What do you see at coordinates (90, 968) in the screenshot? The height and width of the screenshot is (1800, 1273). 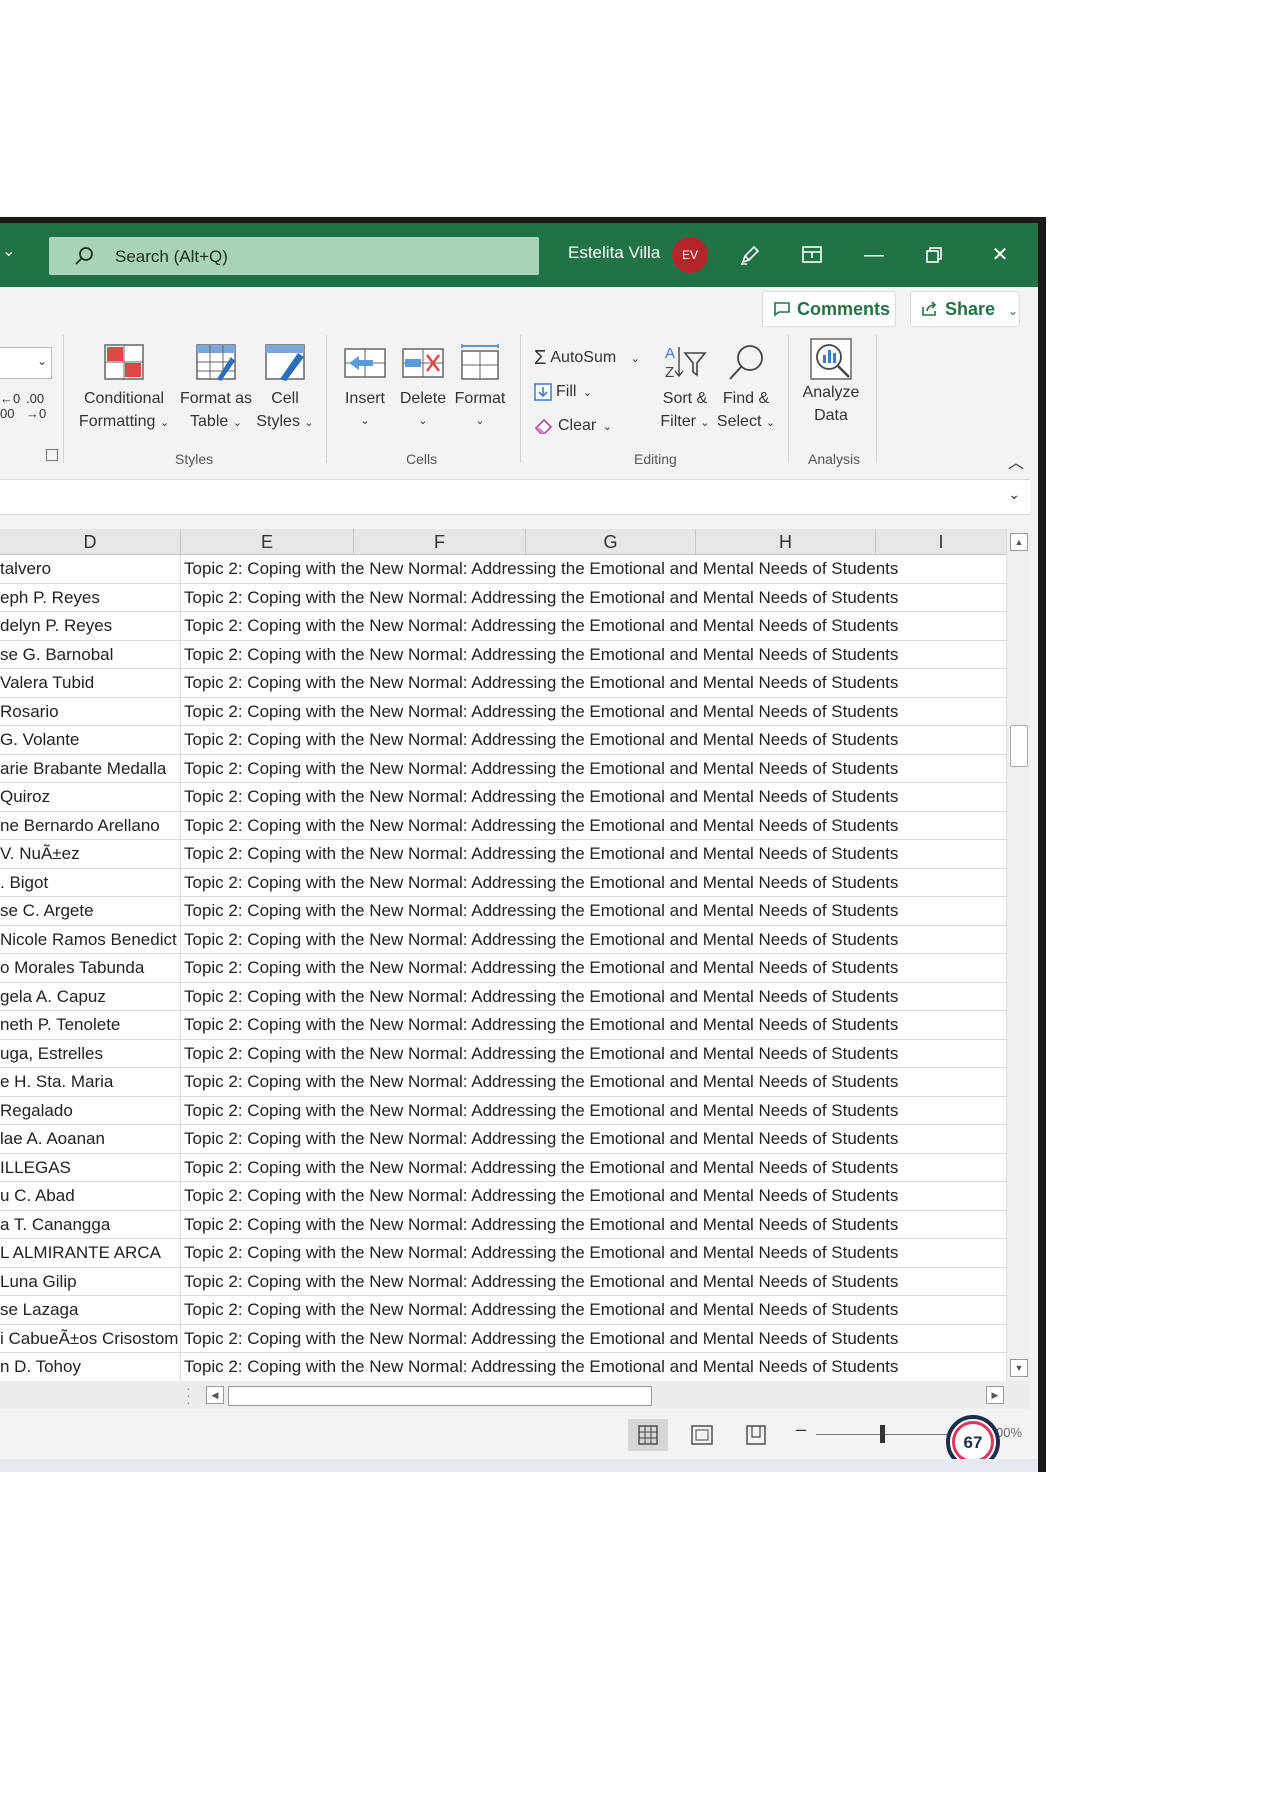 I see `cell-d: o Morales Tabunda` at bounding box center [90, 968].